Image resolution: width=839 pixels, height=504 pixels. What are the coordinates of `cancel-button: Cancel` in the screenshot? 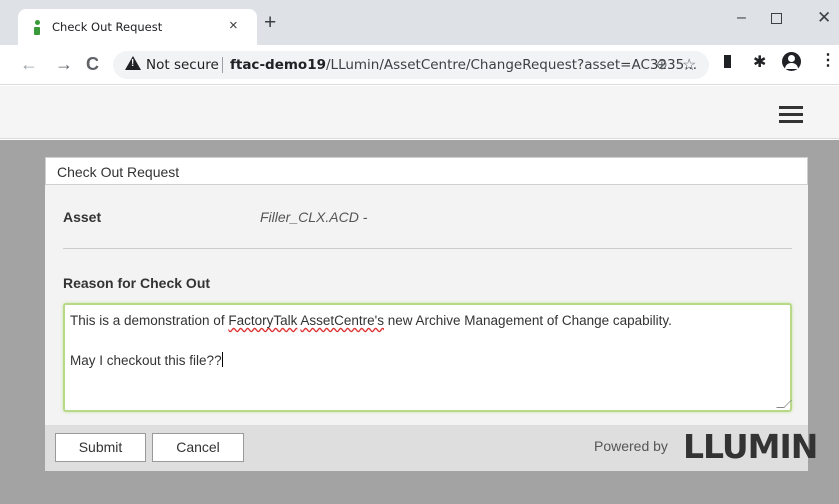 It's located at (198, 447).